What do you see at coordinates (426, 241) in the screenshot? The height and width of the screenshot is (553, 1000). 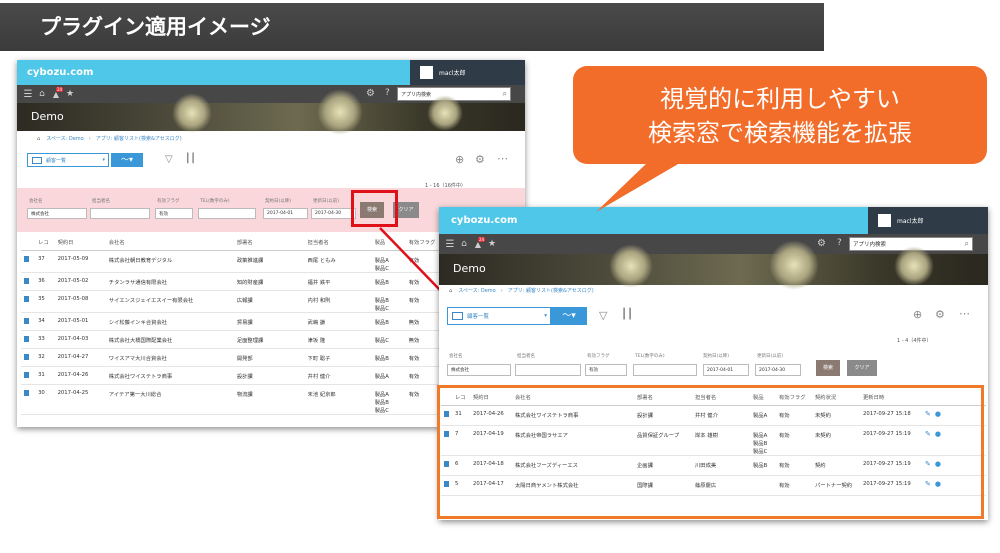 I see `column-header: 有効フラグ` at bounding box center [426, 241].